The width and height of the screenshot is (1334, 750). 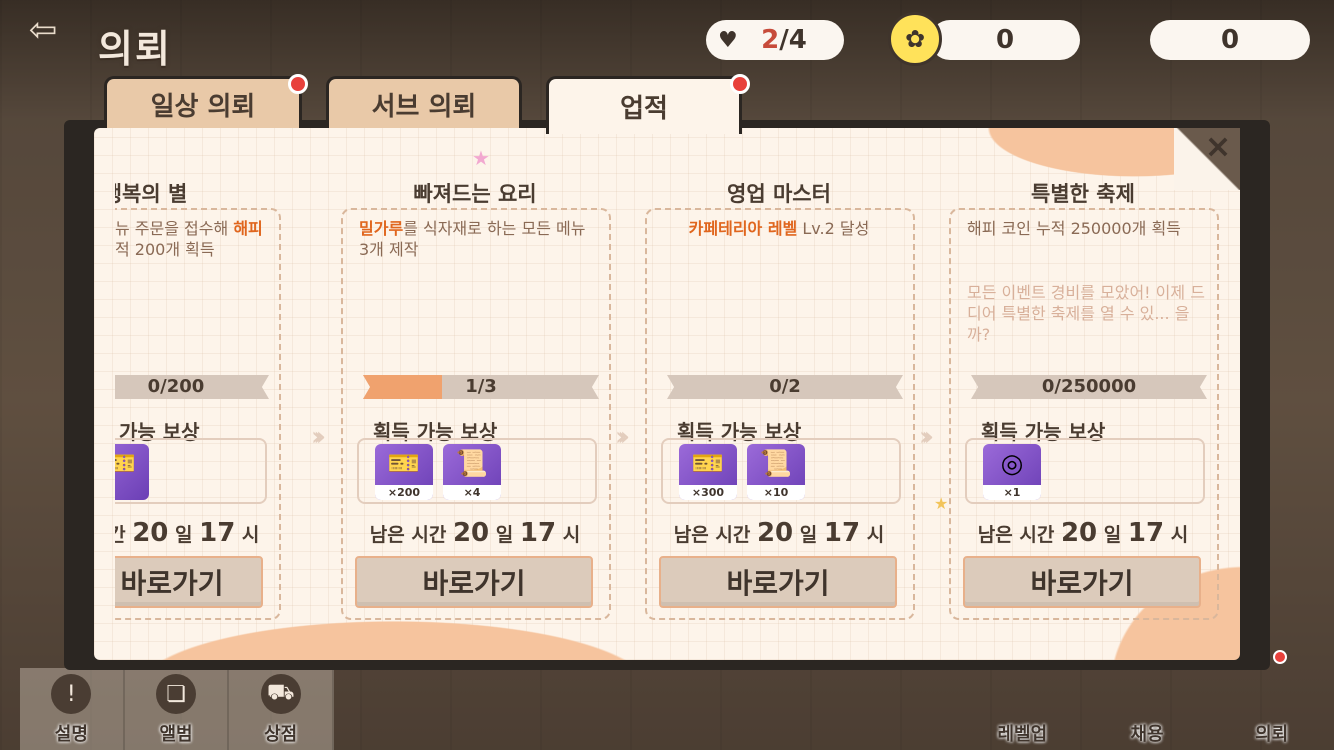 I want to click on nav-album: ❏ 앨범, so click(x=177, y=709).